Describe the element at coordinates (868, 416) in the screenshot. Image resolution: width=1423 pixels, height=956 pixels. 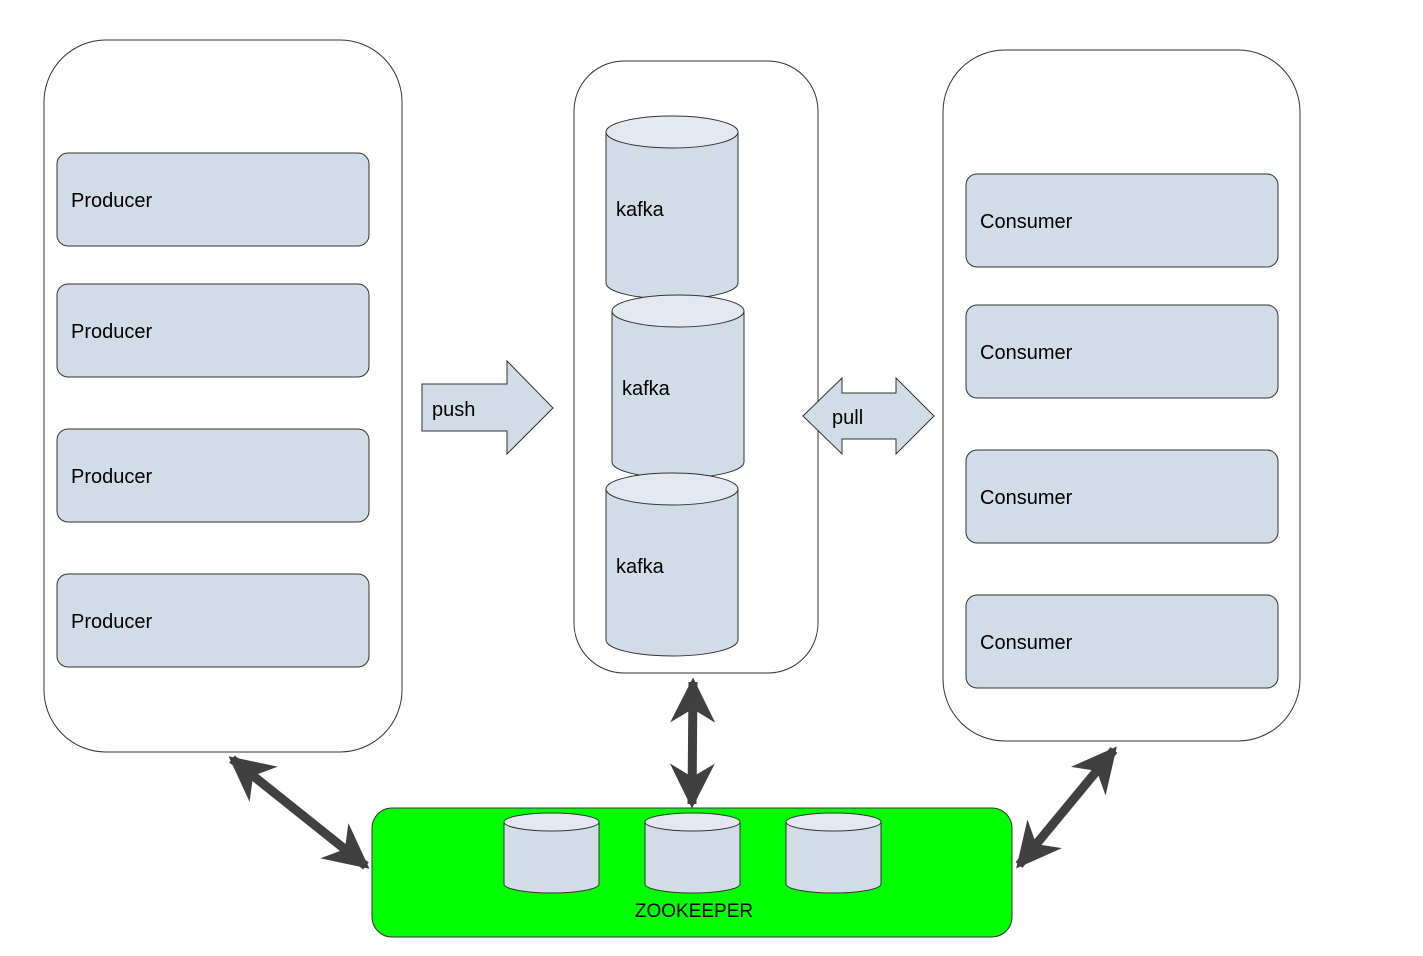
I see `pull-arrow: pull` at that location.